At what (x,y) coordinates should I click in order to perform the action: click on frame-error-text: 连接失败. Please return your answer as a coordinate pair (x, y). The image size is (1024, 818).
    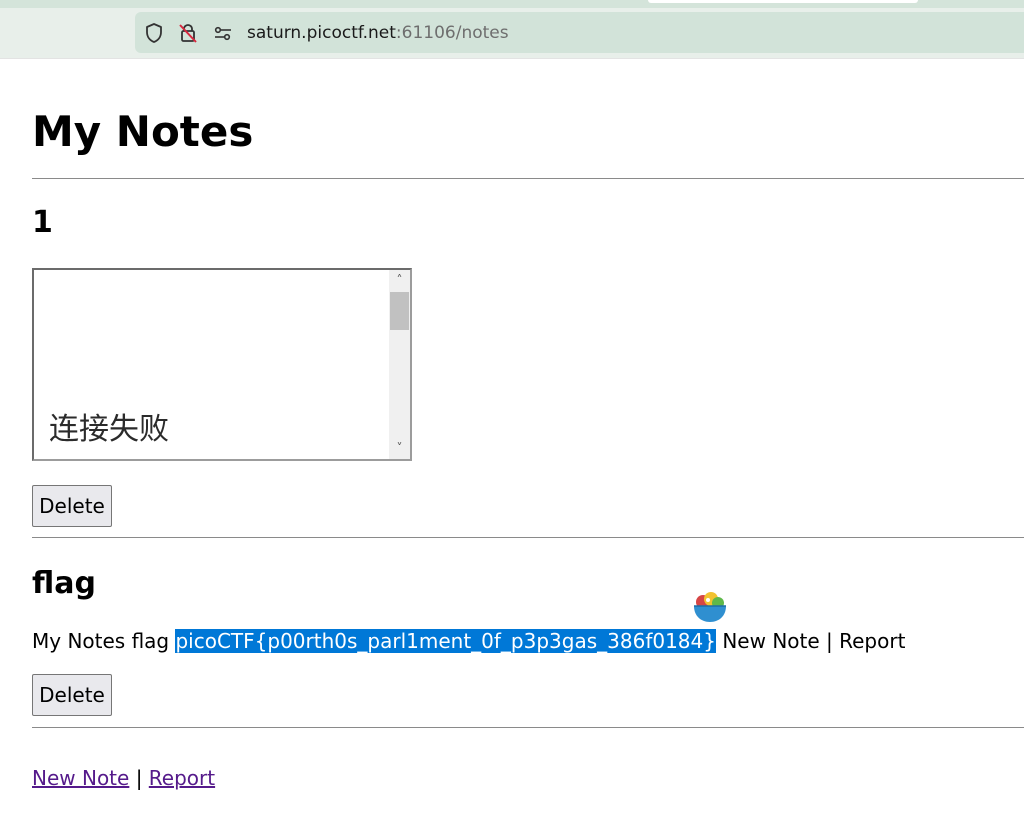
    Looking at the image, I should click on (109, 429).